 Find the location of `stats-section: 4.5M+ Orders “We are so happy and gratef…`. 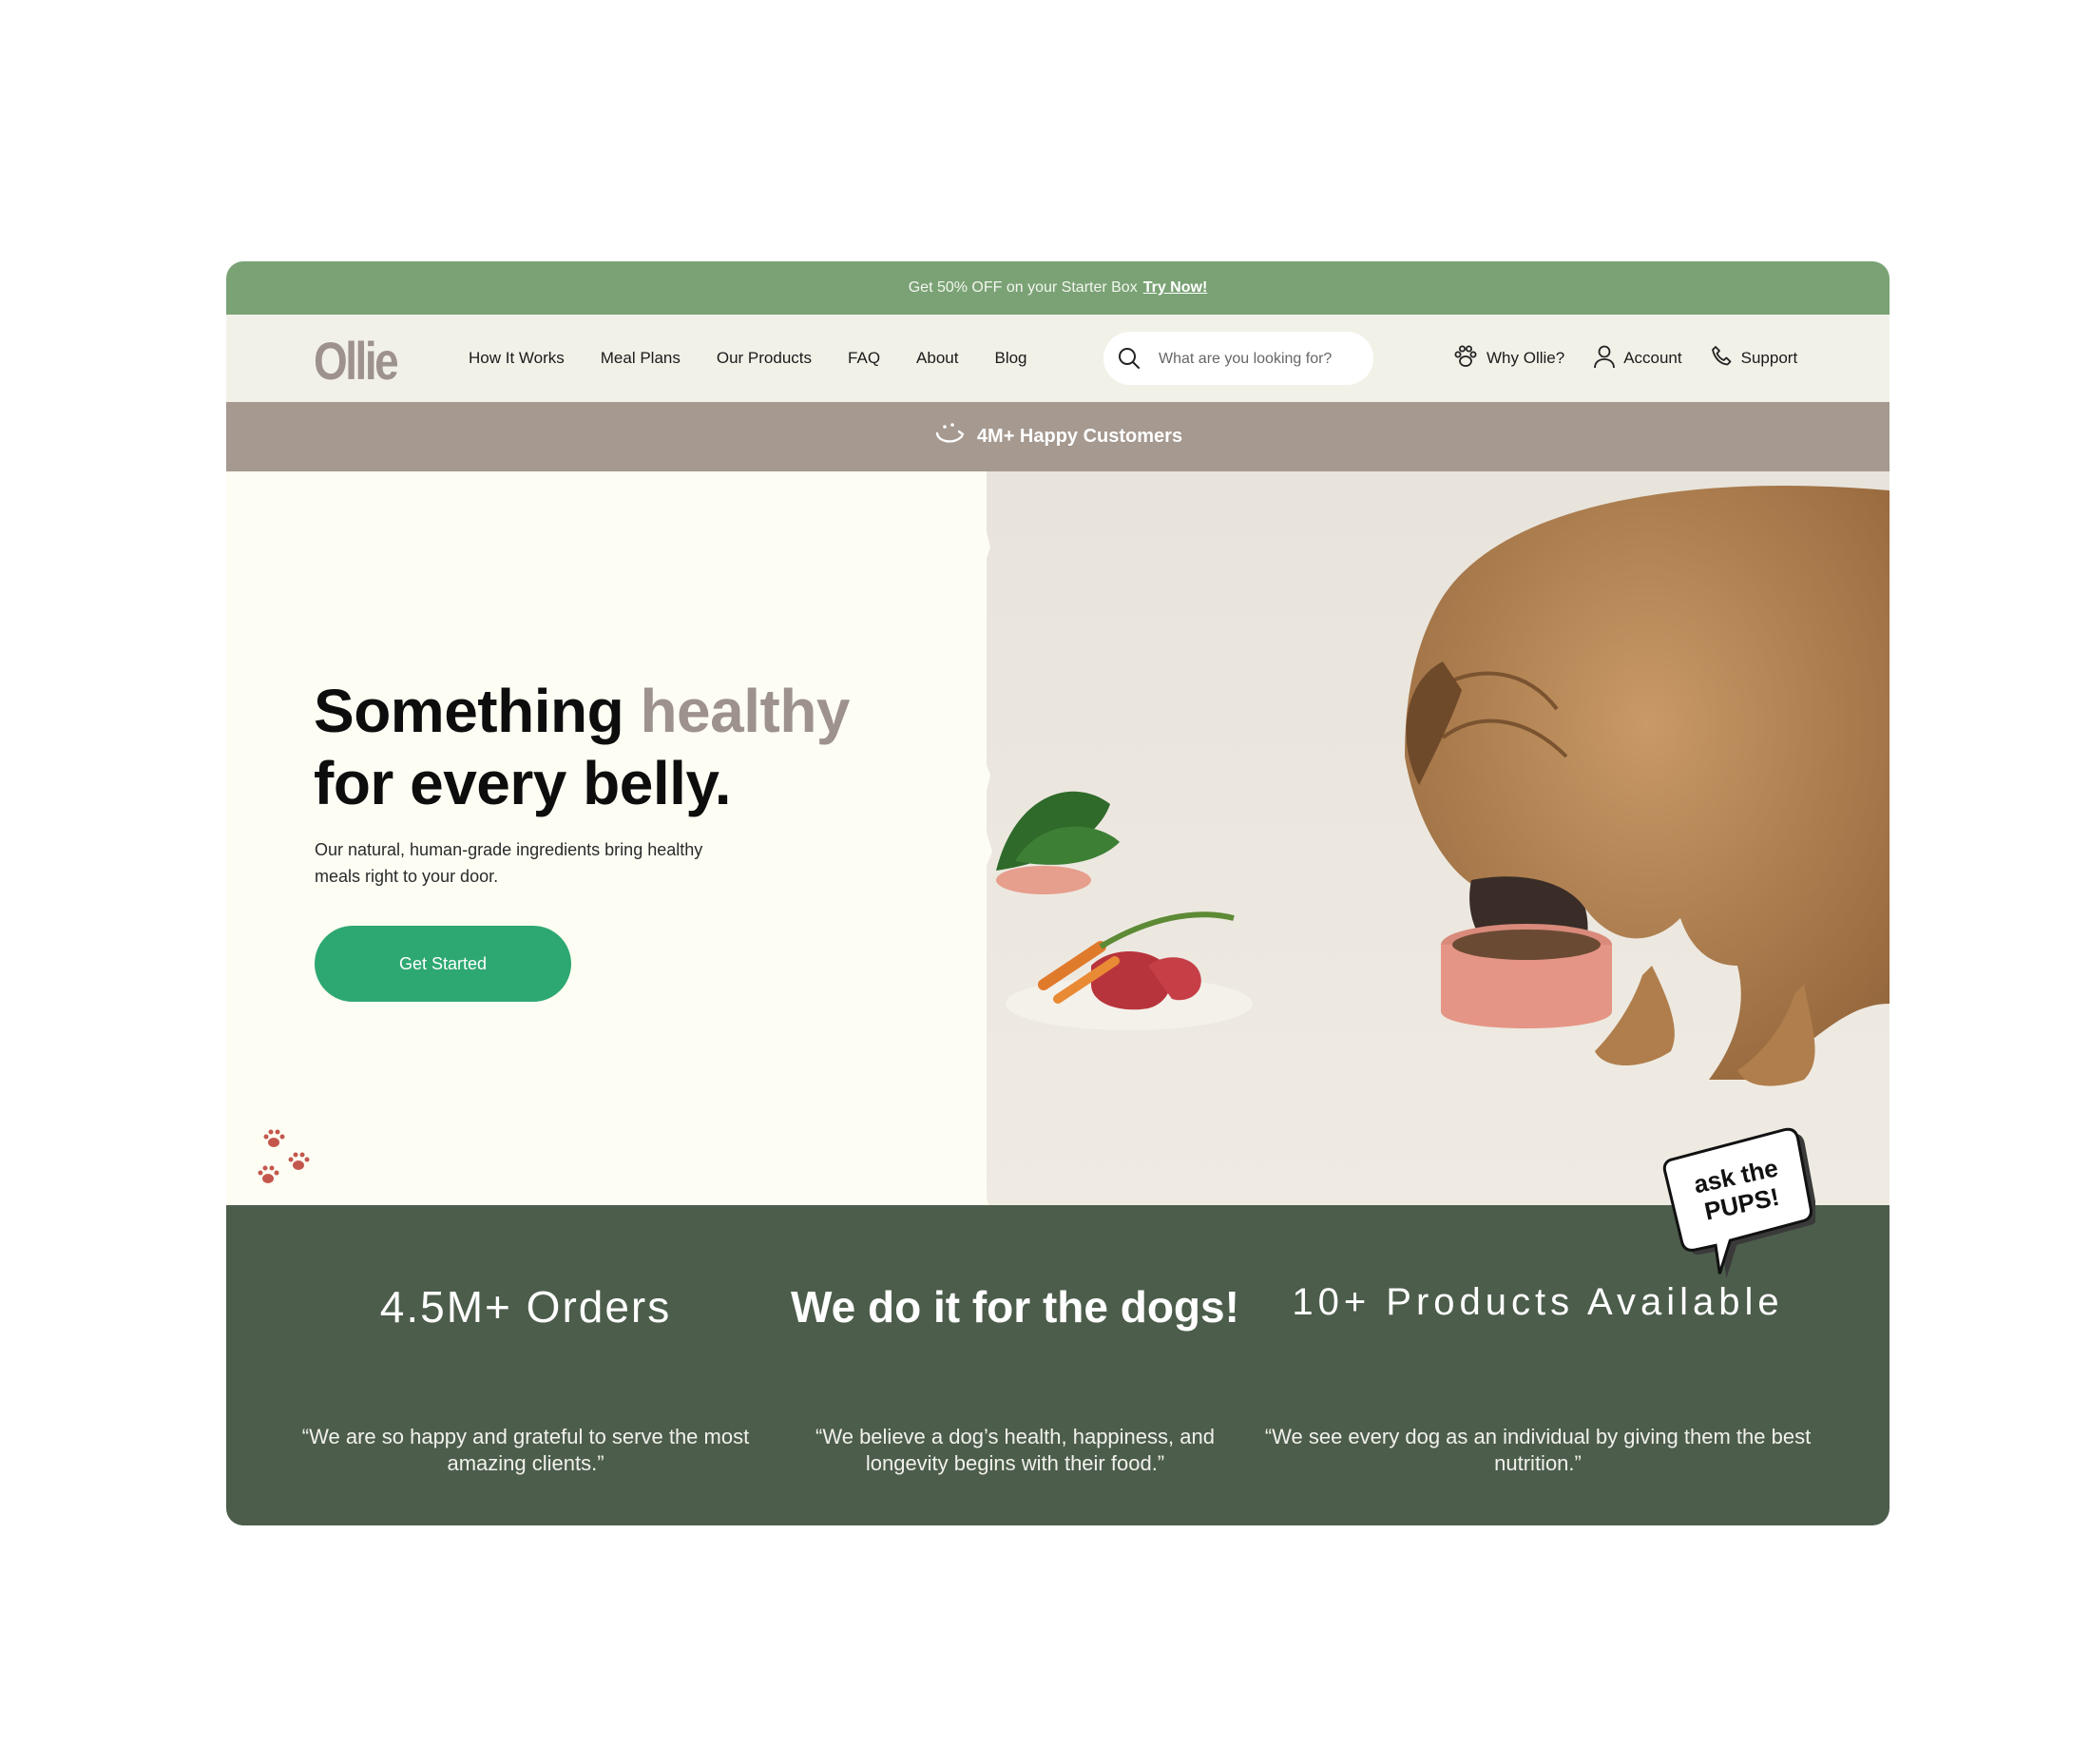

stats-section: 4.5M+ Orders “We are so happy and gratef… is located at coordinates (1058, 1365).